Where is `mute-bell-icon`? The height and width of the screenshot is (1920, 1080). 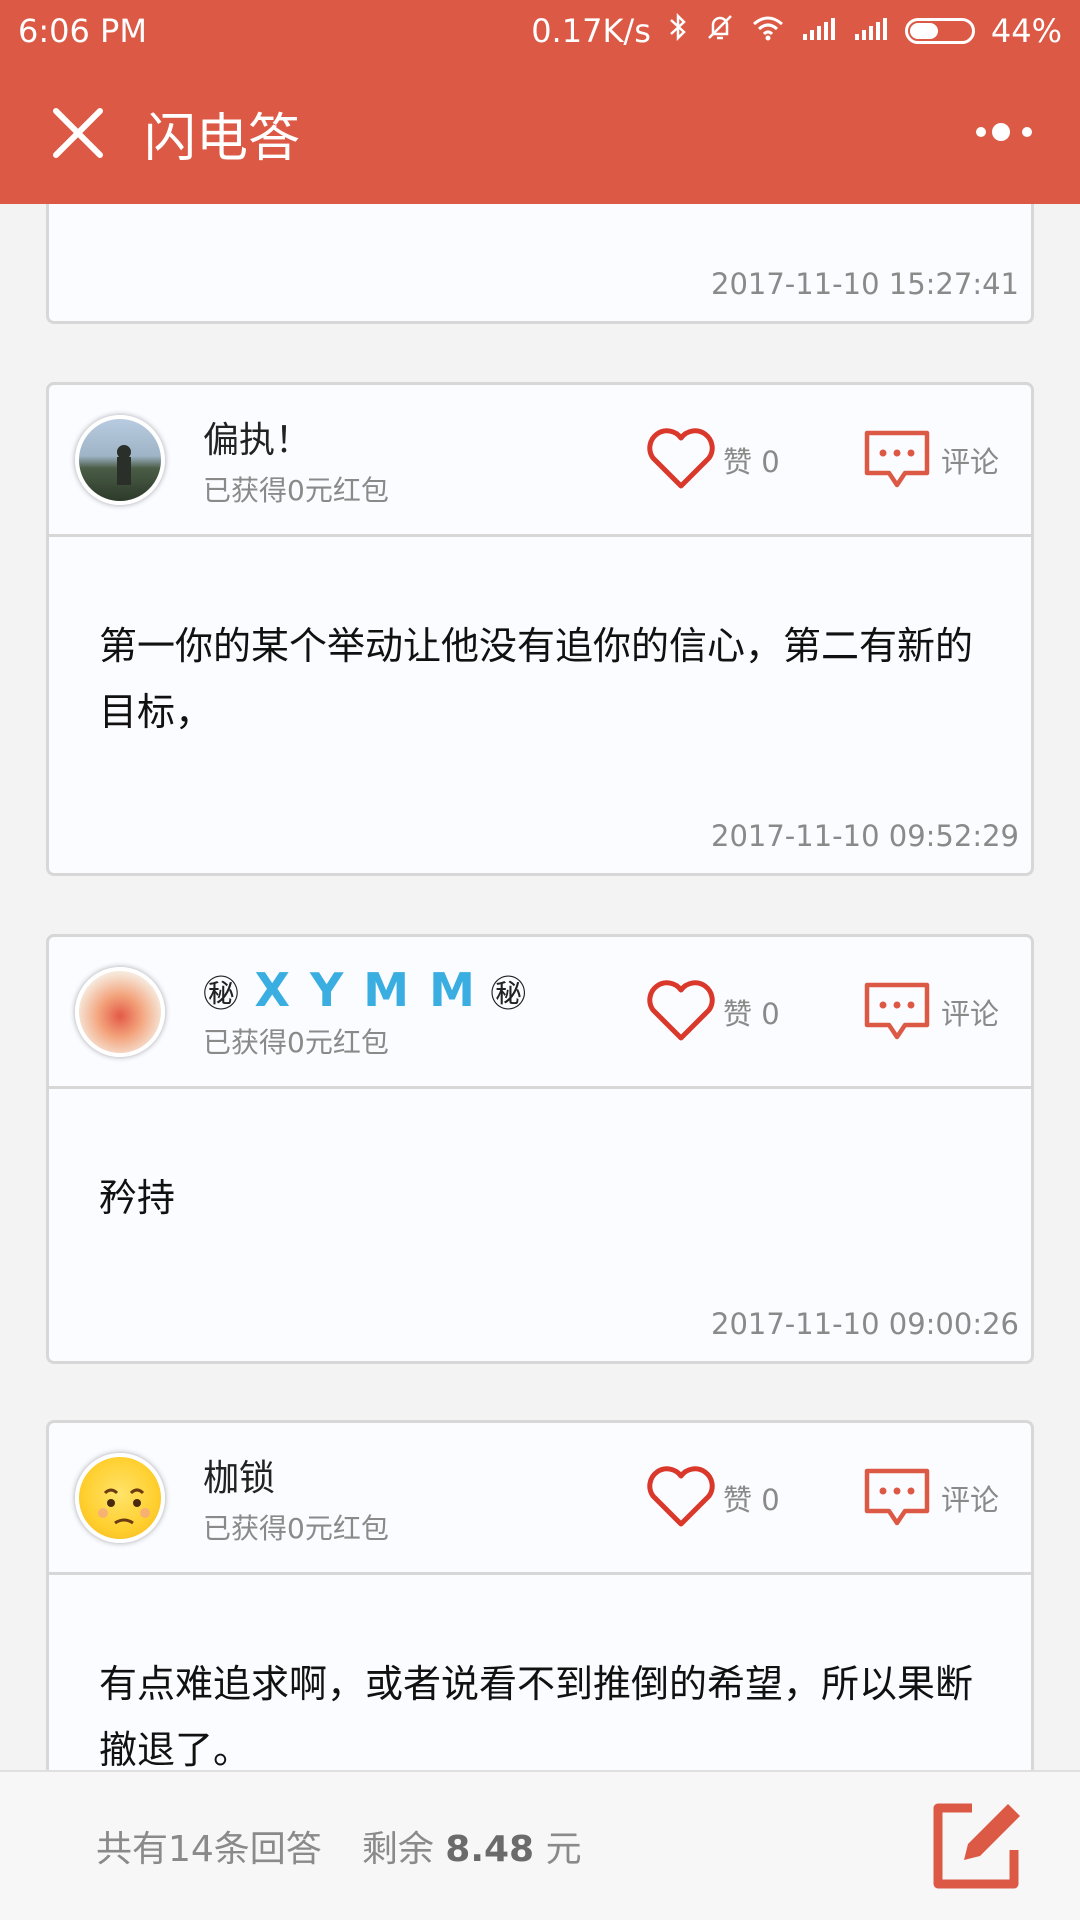 mute-bell-icon is located at coordinates (720, 31).